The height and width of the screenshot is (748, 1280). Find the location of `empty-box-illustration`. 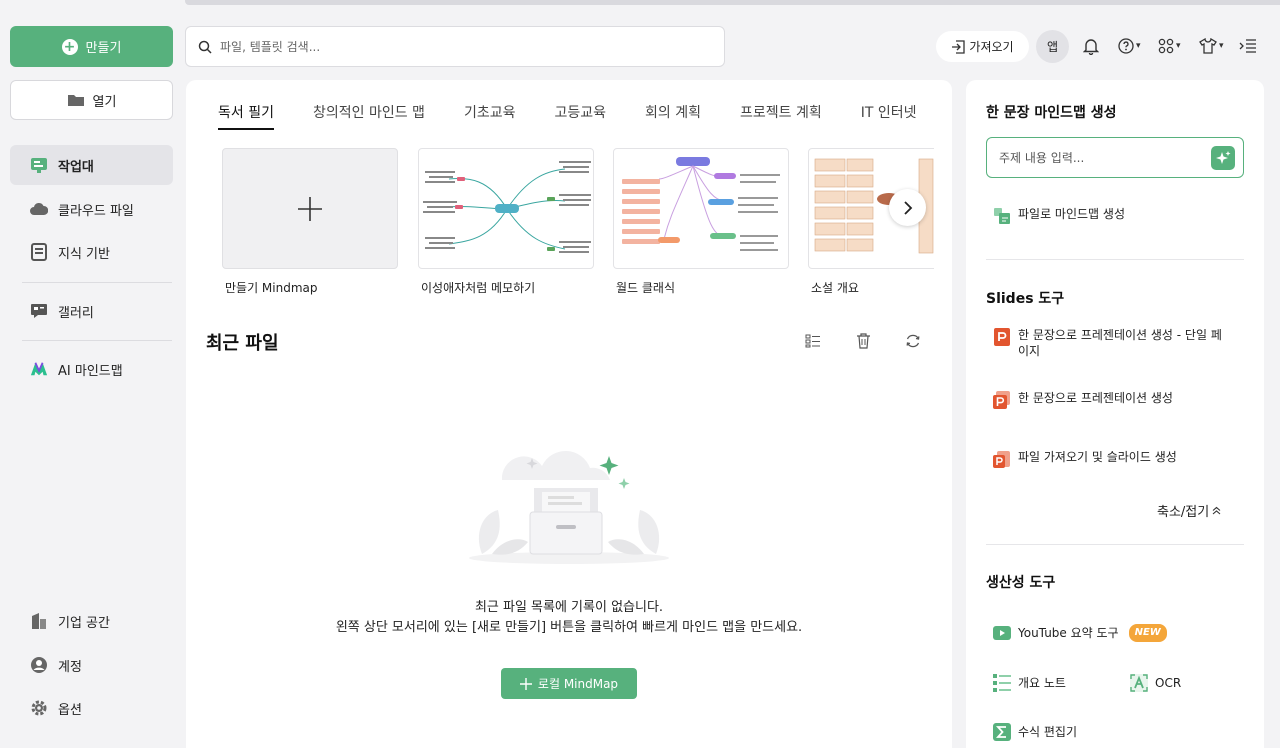

empty-box-illustration is located at coordinates (569, 501).